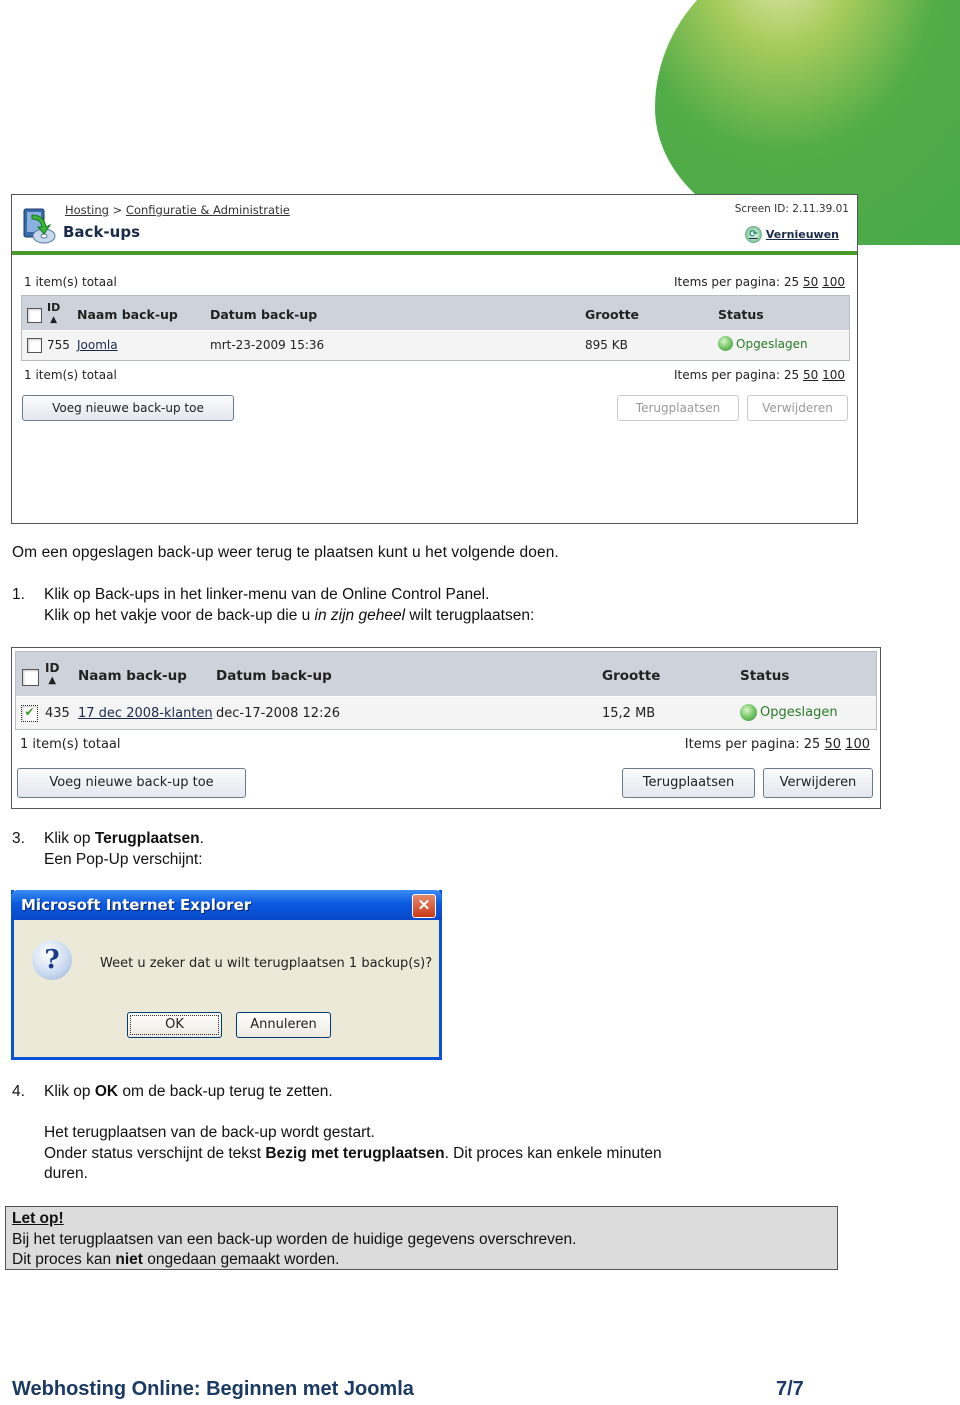 The height and width of the screenshot is (1405, 960). What do you see at coordinates (87, 210) in the screenshot?
I see `breadcrumb-hosting-link: Hosting` at bounding box center [87, 210].